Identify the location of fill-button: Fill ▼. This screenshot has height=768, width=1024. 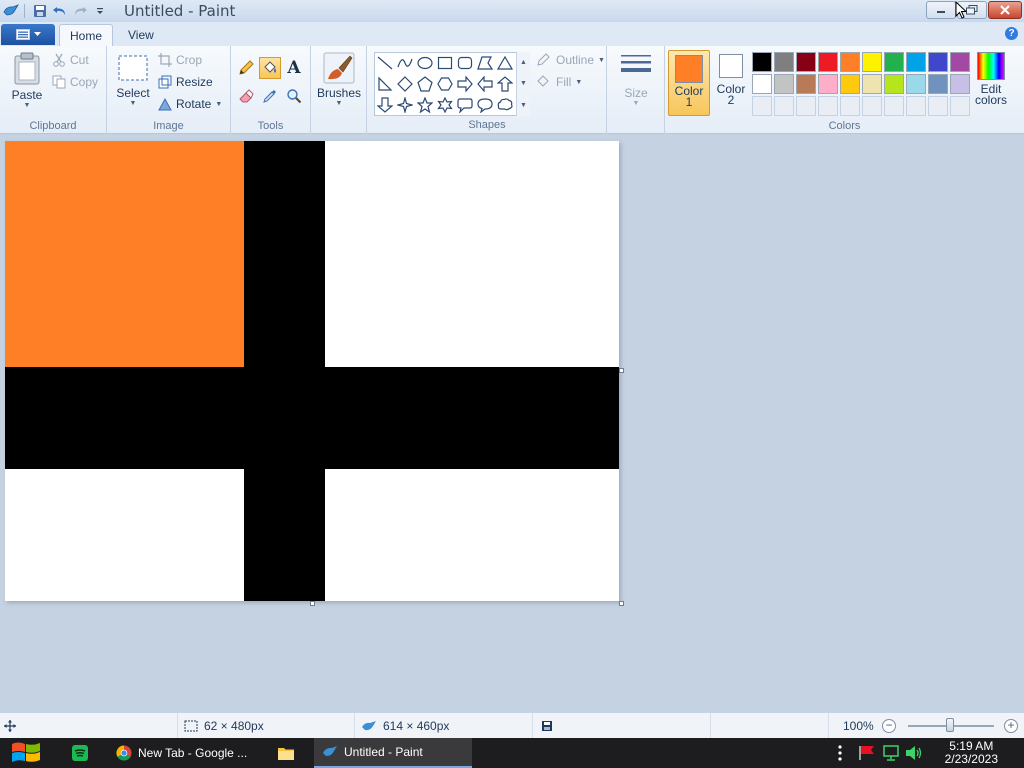
(559, 82).